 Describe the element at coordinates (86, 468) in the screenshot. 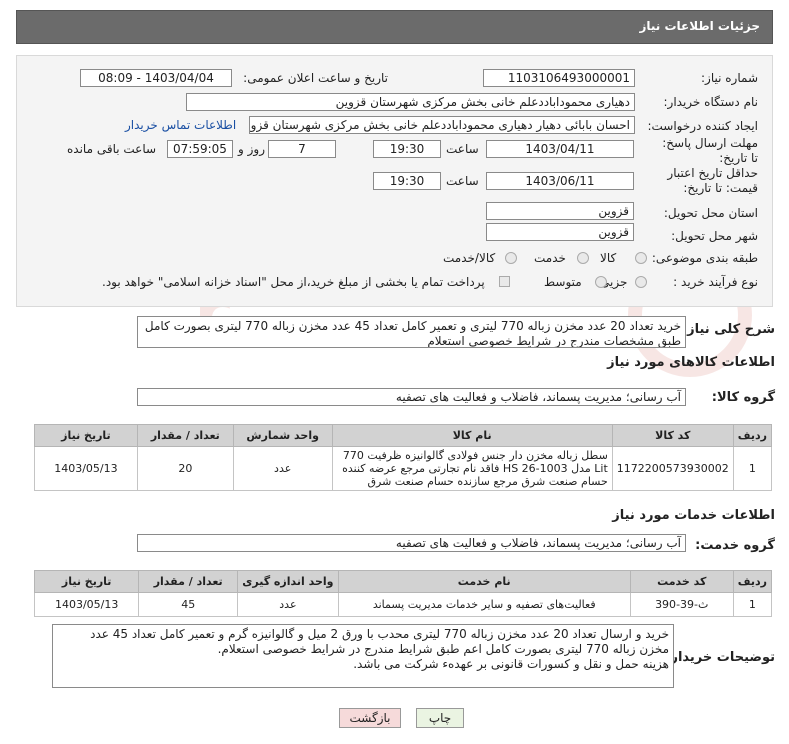

I see `goods-row-date: 1403/05/13` at that location.